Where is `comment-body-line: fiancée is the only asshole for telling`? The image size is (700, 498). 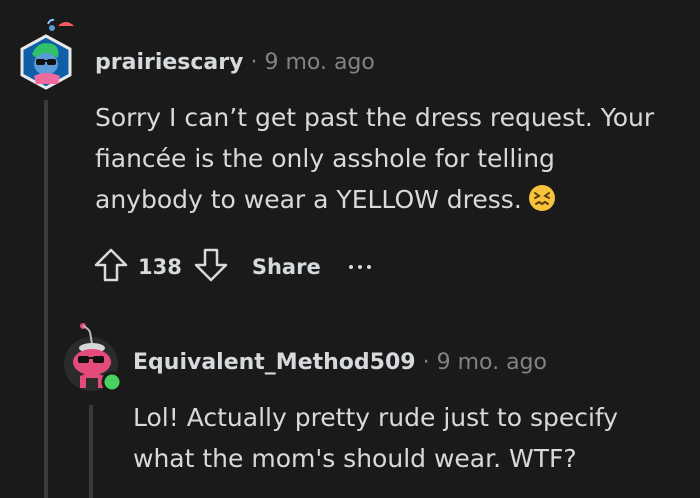 comment-body-line: fiancée is the only asshole for telling is located at coordinates (325, 158).